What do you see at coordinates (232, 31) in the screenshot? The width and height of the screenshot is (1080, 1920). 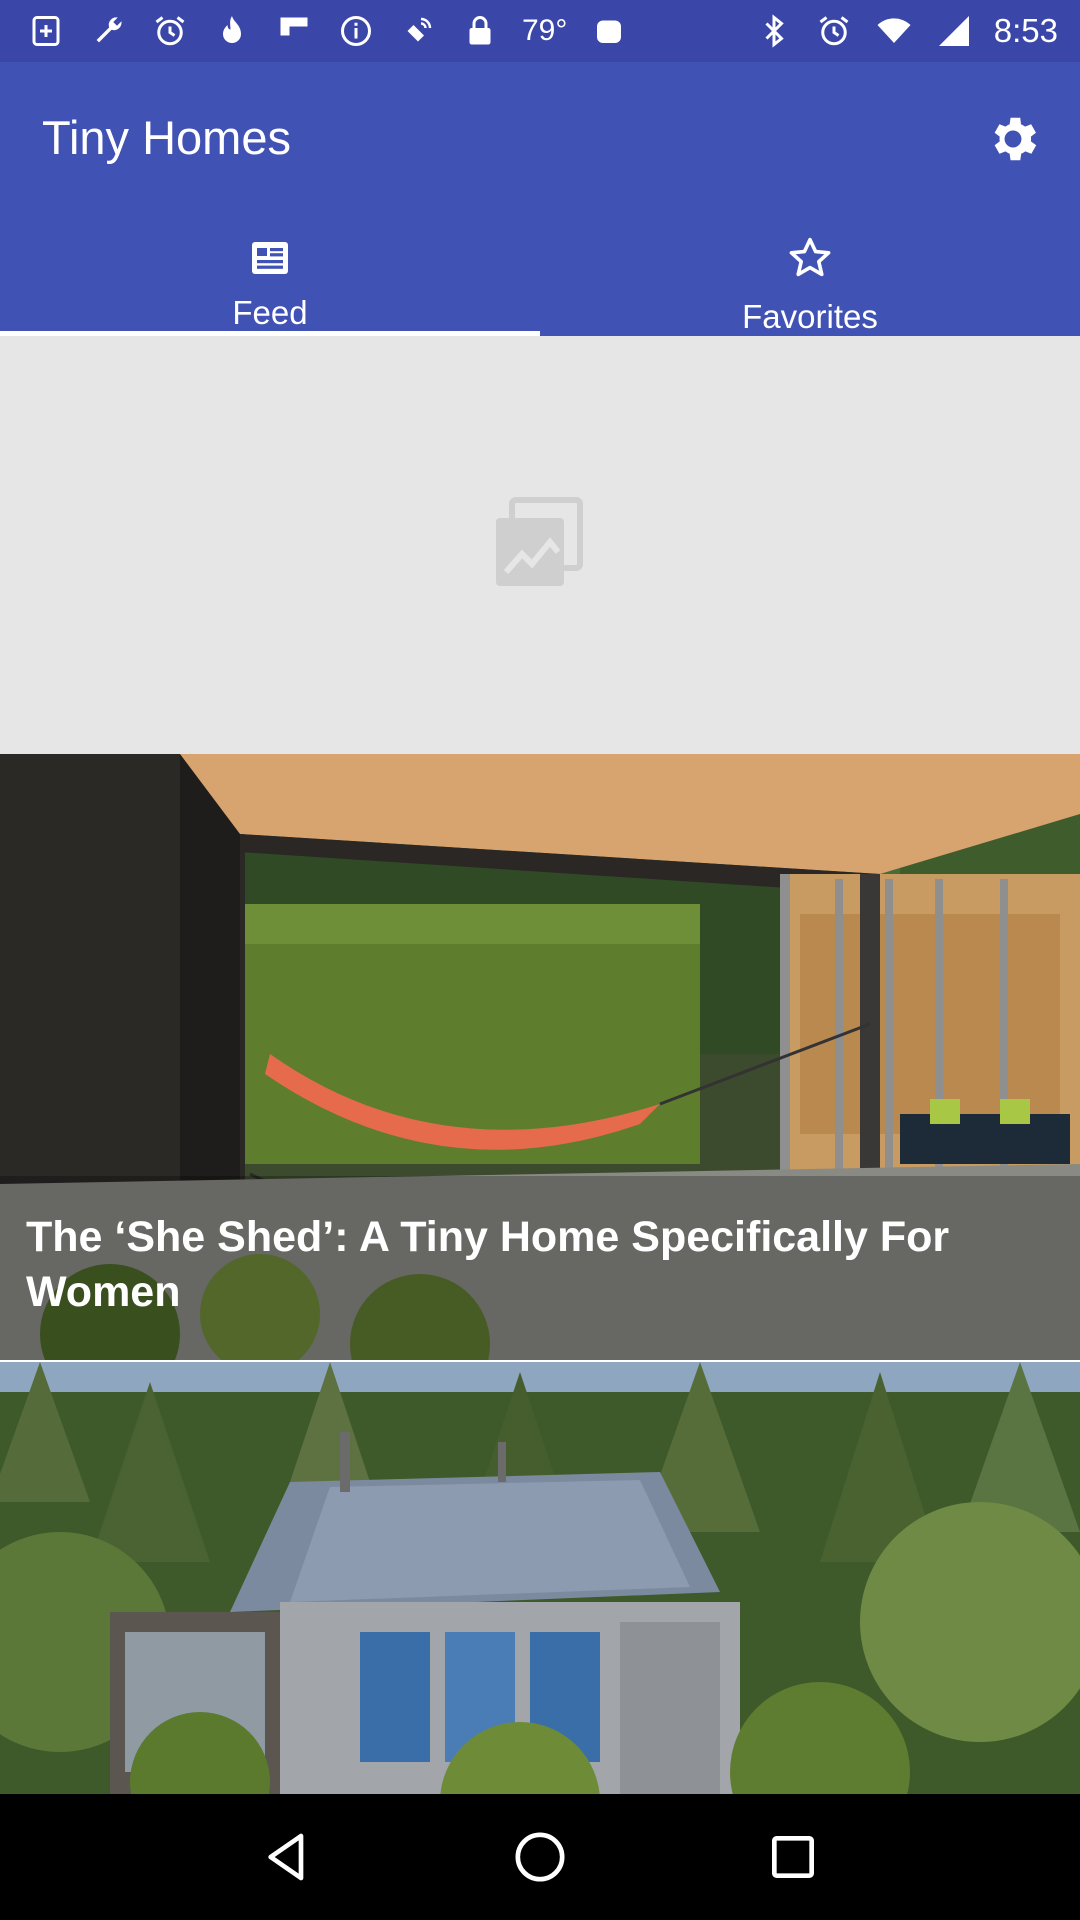 I see `flame-icon` at bounding box center [232, 31].